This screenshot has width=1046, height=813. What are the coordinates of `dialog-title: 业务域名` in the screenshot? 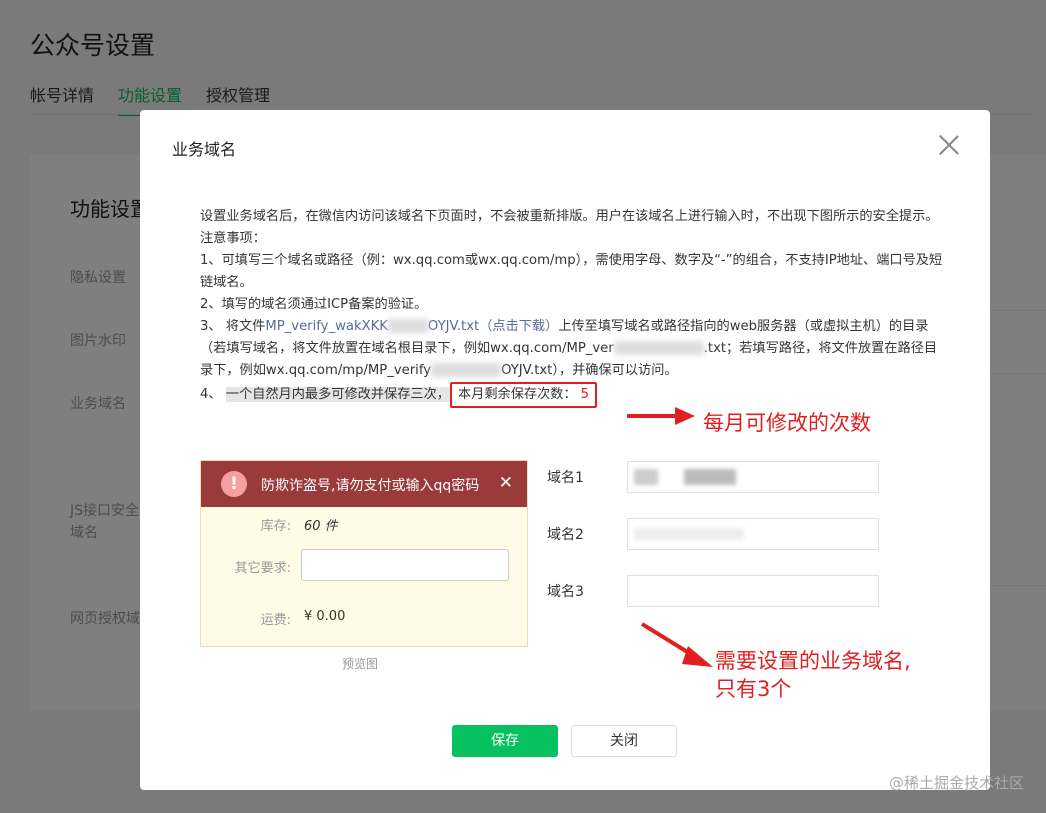 It's located at (204, 149).